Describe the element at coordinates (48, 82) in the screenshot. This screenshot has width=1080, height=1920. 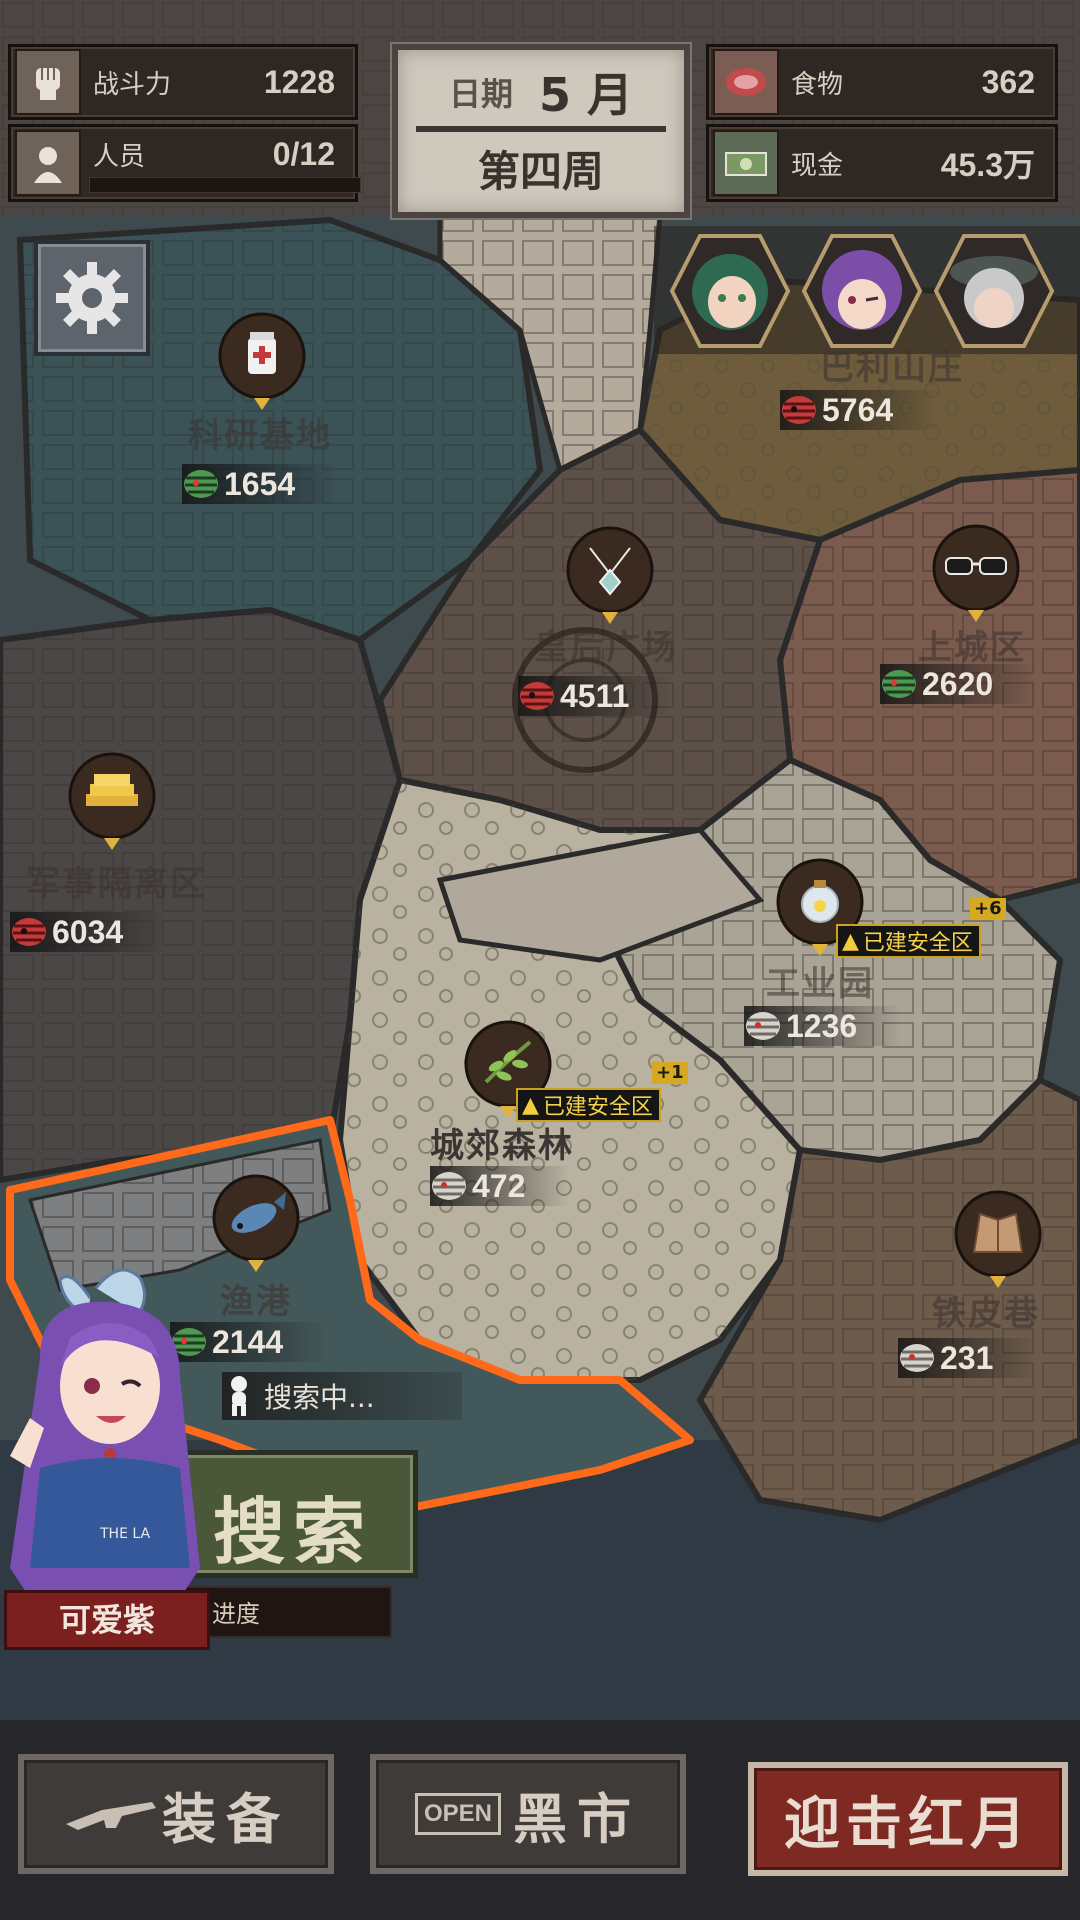
I see `fist-icon` at that location.